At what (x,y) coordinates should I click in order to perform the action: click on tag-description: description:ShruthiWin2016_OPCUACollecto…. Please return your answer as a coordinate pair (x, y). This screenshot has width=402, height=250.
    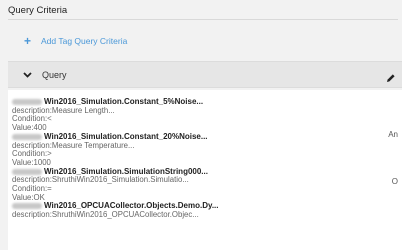
    Looking at the image, I should click on (105, 215).